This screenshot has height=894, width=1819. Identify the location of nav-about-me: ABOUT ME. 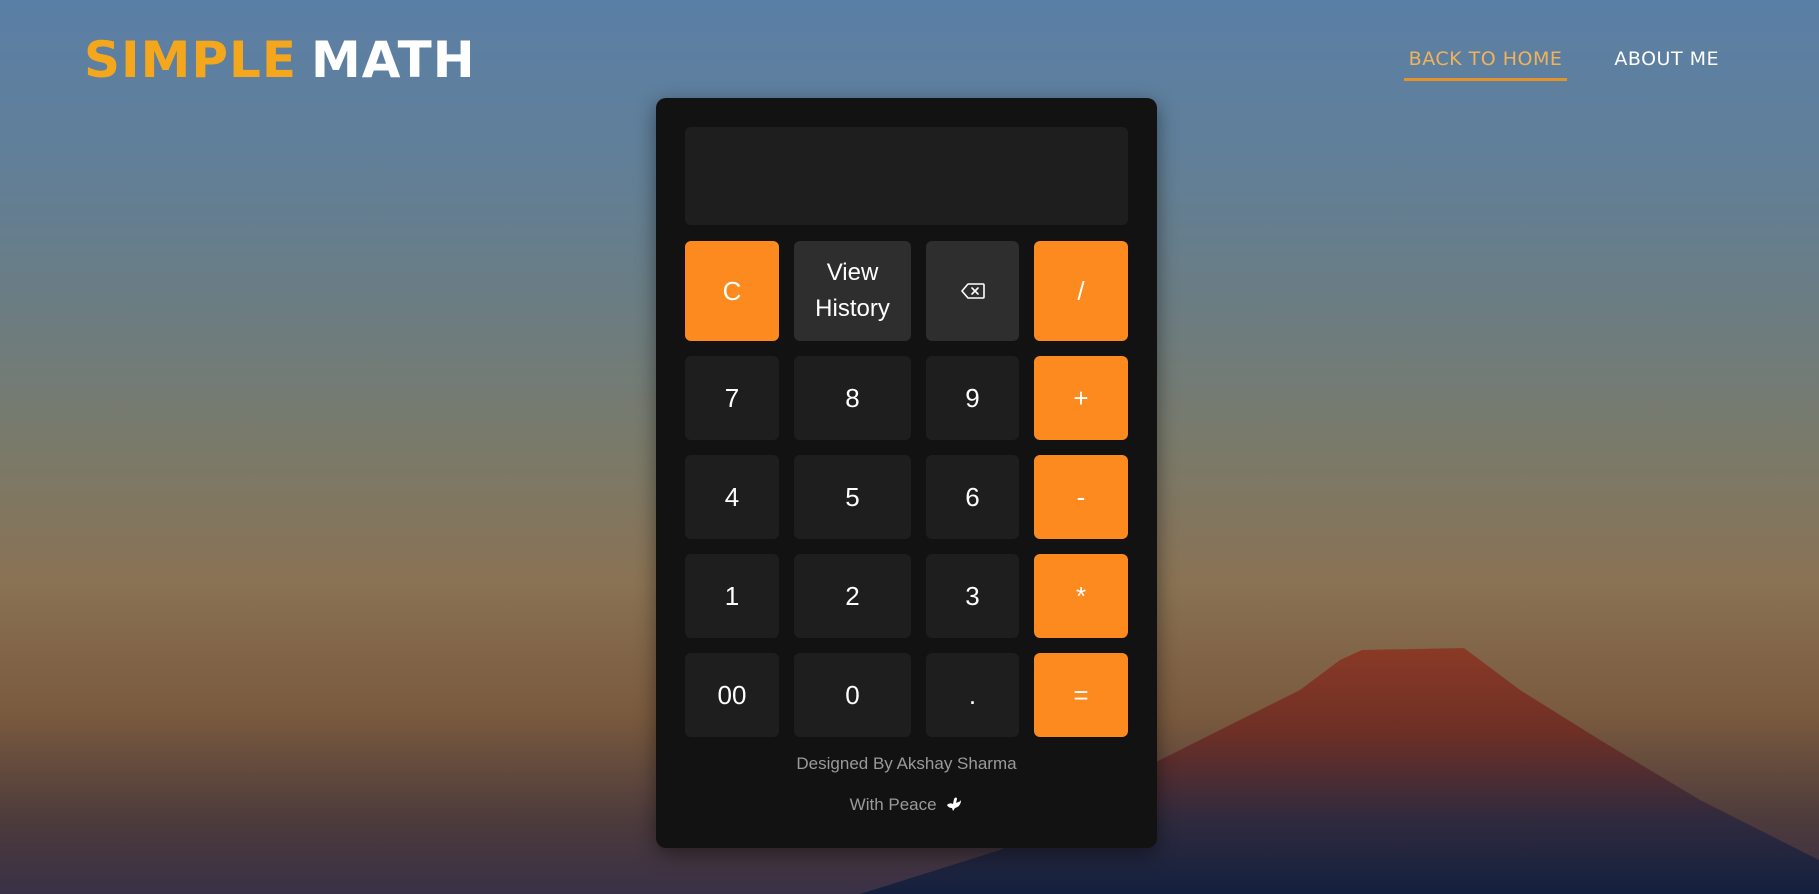
(1666, 64).